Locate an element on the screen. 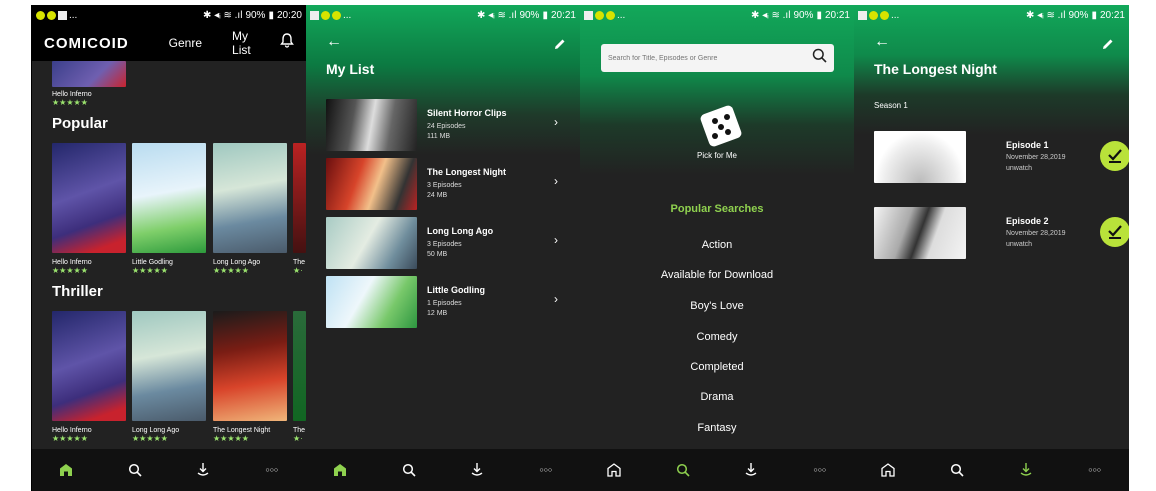 This screenshot has width=1156, height=491. pick-for-me-label: Pick for Me is located at coordinates (717, 155).